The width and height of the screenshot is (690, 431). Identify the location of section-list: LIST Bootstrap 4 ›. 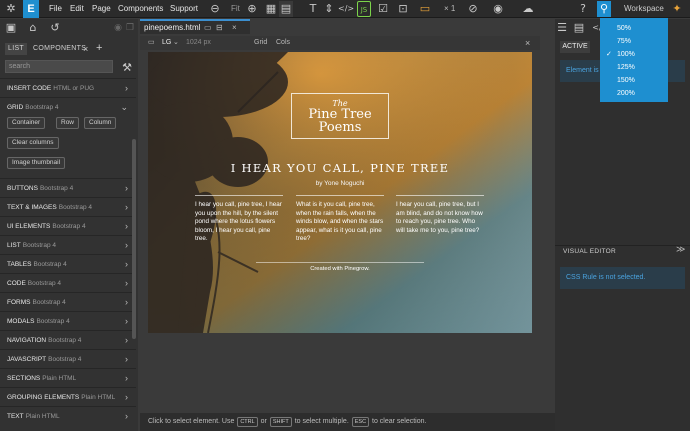
(68, 244).